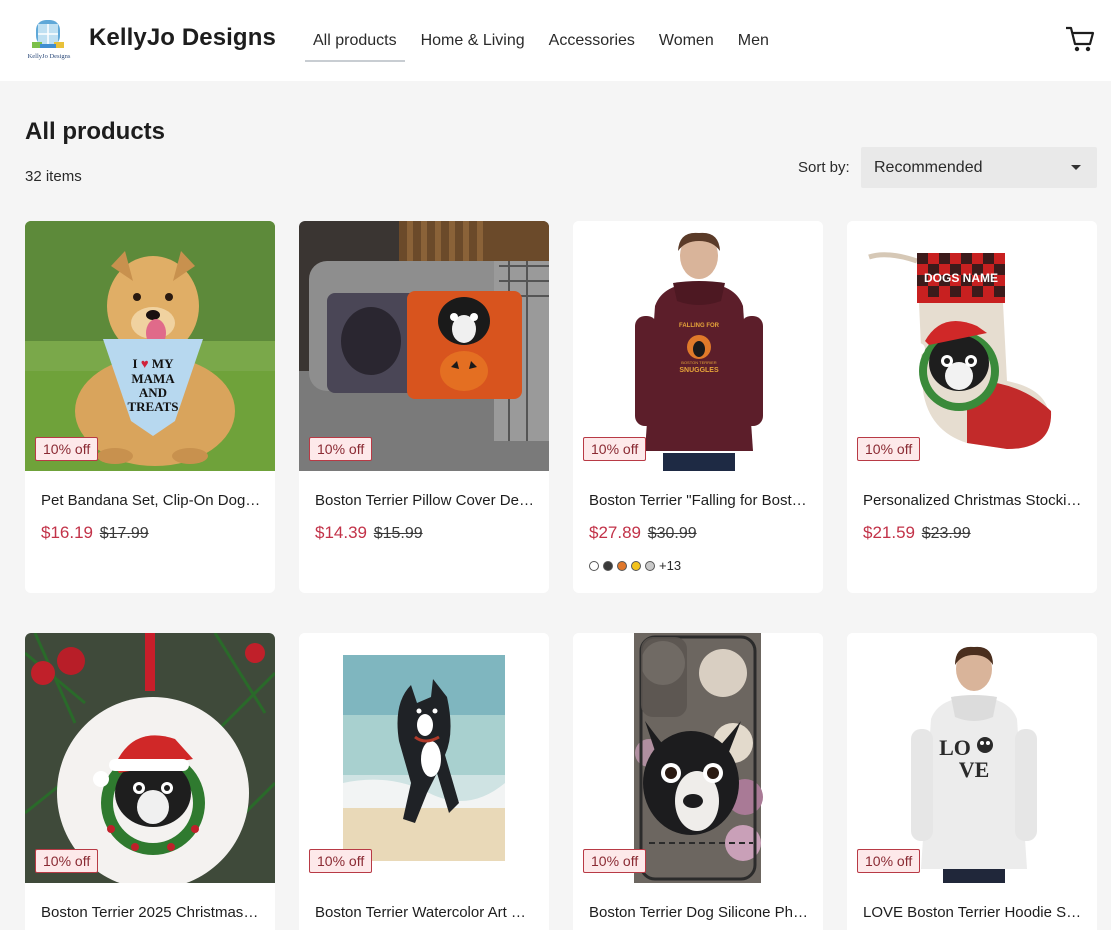 This screenshot has height=930, width=1111. Describe the element at coordinates (153, 378) in the screenshot. I see `bandana-text-mama: MAMA` at that location.